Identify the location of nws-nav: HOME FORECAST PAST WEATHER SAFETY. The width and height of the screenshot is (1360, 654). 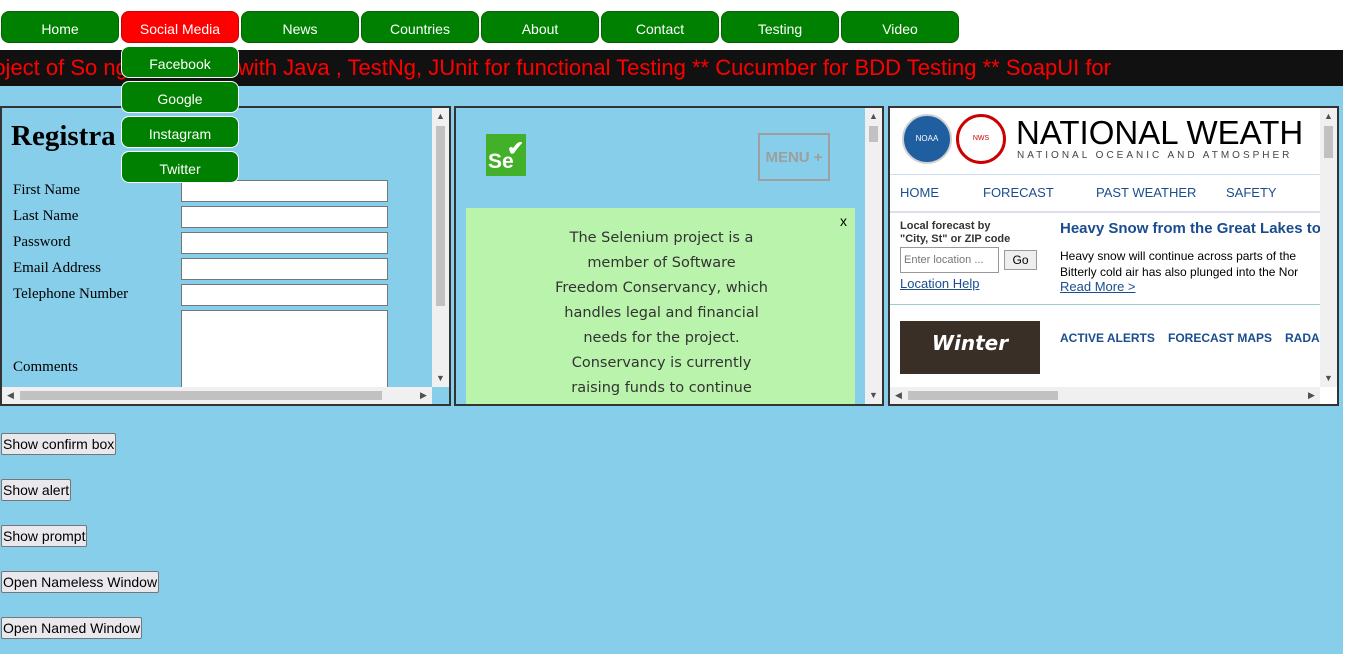
(1106, 193).